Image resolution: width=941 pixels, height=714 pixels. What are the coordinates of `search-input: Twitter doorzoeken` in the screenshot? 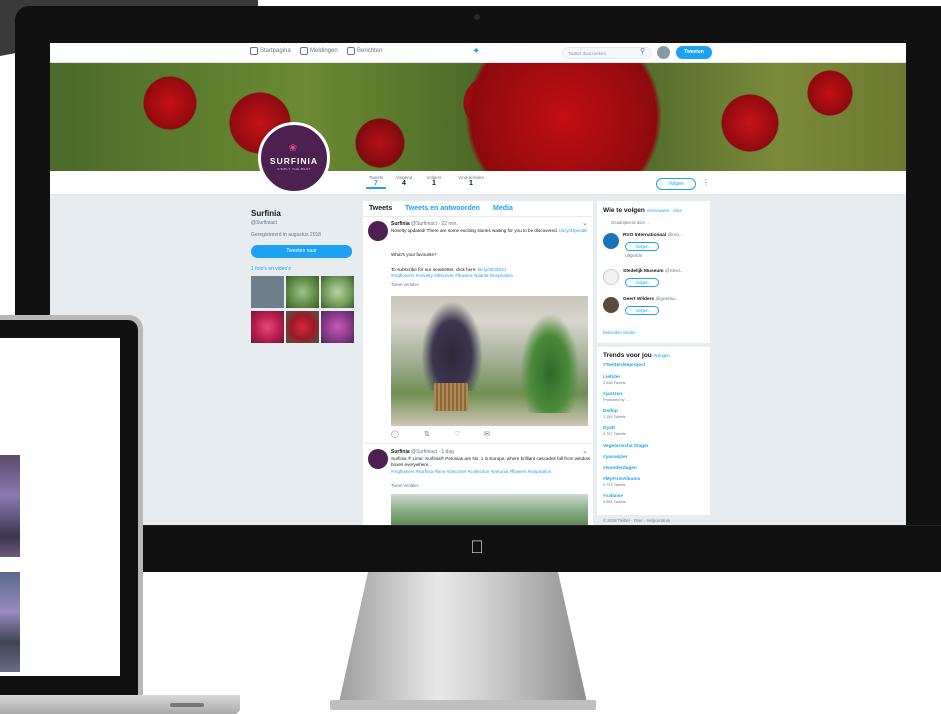 It's located at (607, 53).